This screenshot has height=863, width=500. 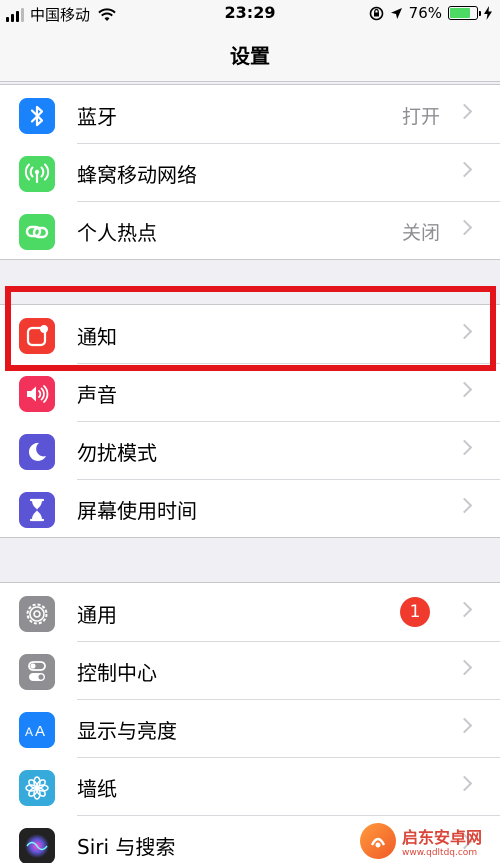 What do you see at coordinates (420, 117) in the screenshot?
I see `settings-row-value: 打开` at bounding box center [420, 117].